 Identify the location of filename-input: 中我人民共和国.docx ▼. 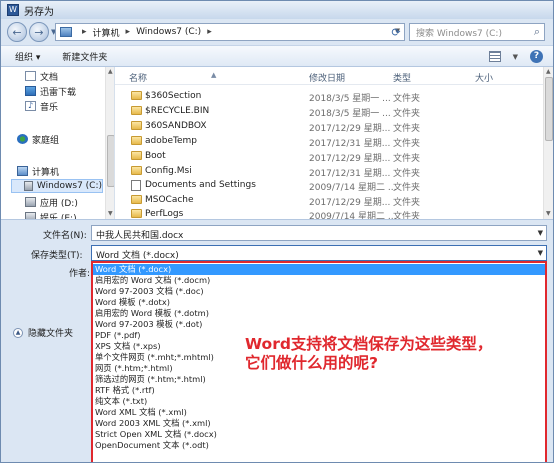
(319, 233).